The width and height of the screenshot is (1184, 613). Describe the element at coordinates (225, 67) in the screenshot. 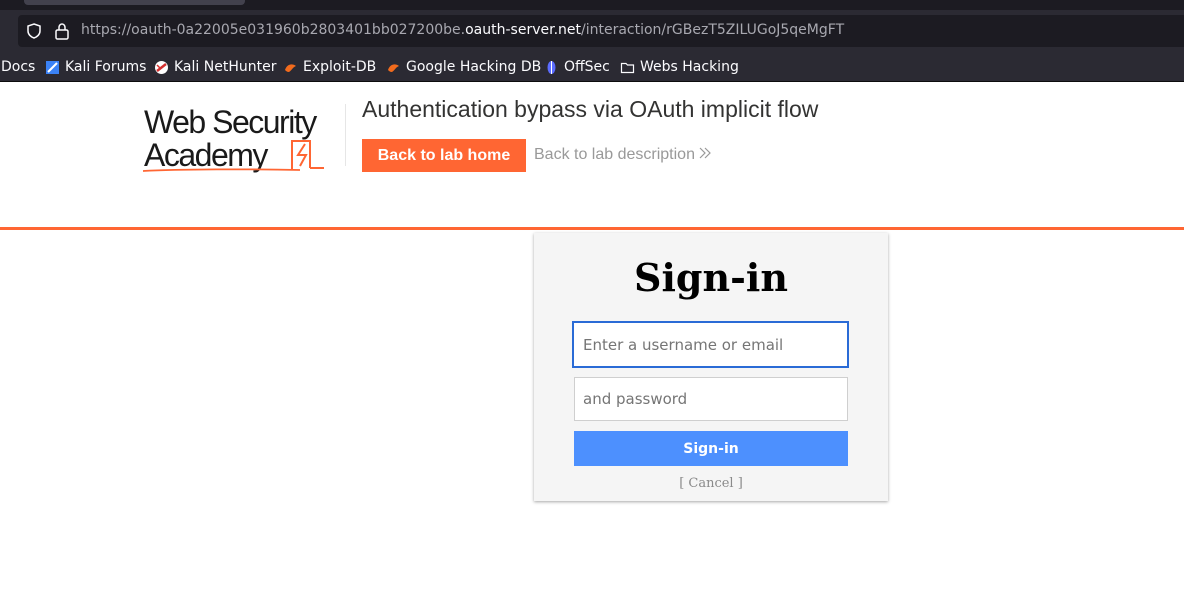

I see `bookmark-label: Kali NetHunter` at that location.